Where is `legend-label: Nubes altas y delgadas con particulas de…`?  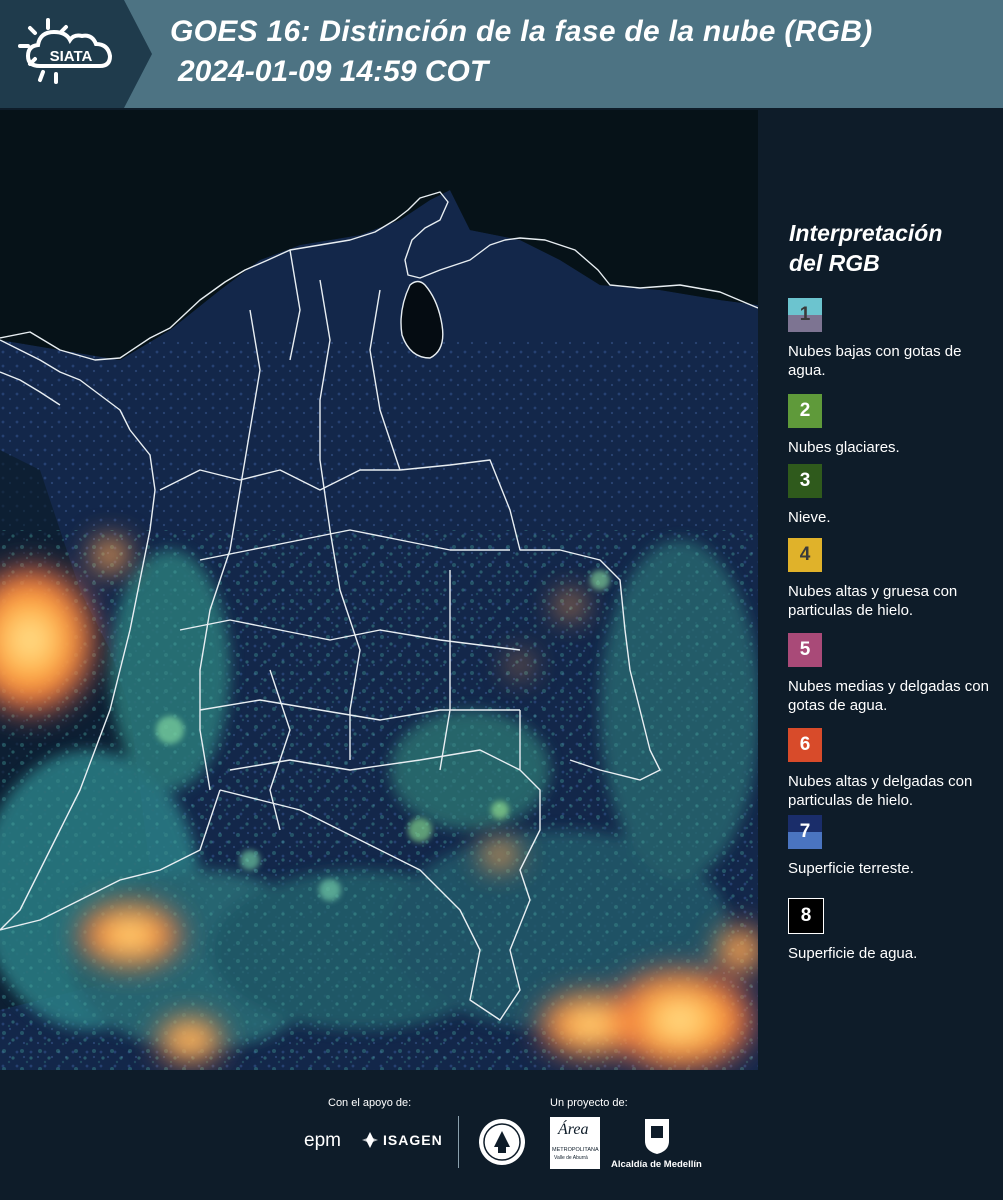 legend-label: Nubes altas y delgadas con particulas de… is located at coordinates (880, 791).